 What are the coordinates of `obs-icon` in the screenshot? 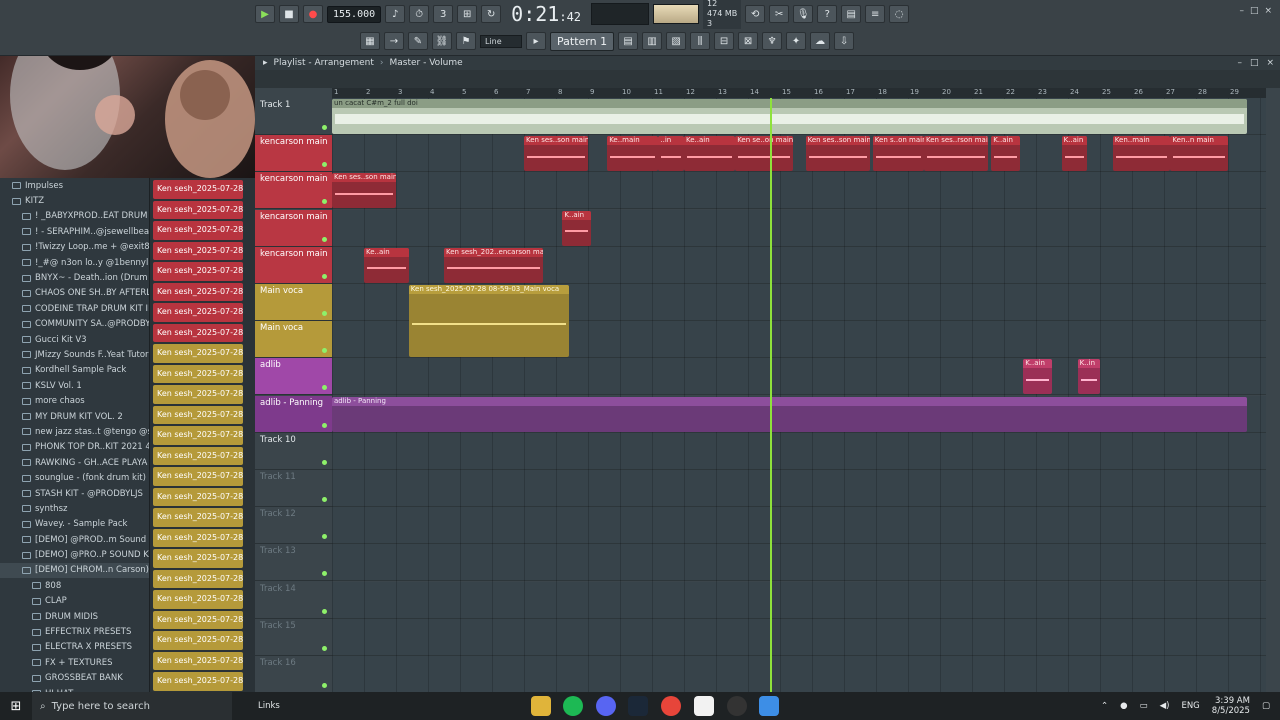 It's located at (737, 706).